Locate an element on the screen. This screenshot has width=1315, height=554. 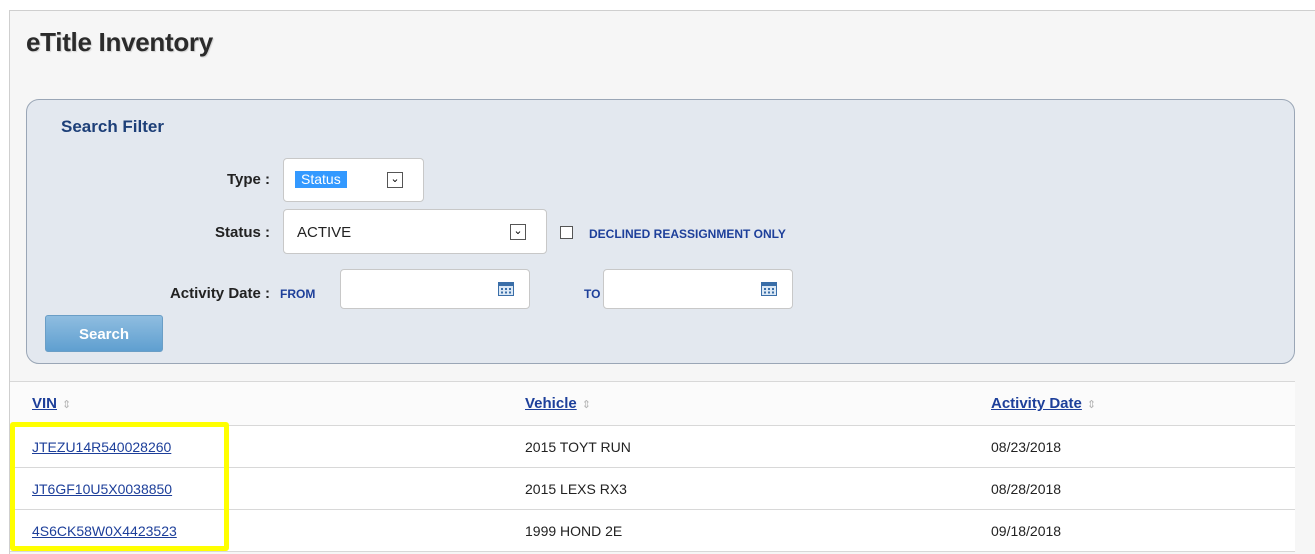
status-select-value: ACTIVE is located at coordinates (324, 232).